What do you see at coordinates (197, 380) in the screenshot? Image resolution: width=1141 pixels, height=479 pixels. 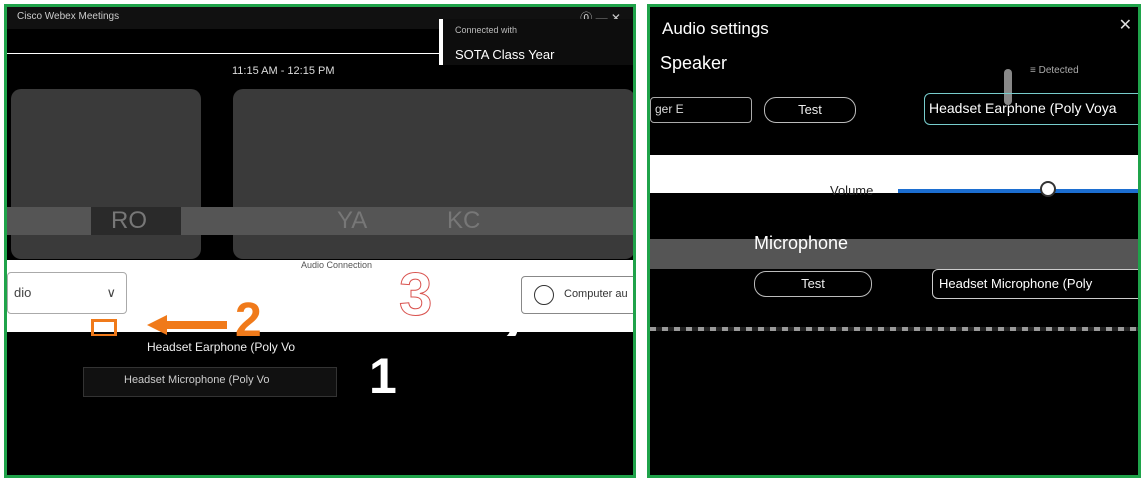 I see `mic-selected: Headset Microphone (Poly Vo` at bounding box center [197, 380].